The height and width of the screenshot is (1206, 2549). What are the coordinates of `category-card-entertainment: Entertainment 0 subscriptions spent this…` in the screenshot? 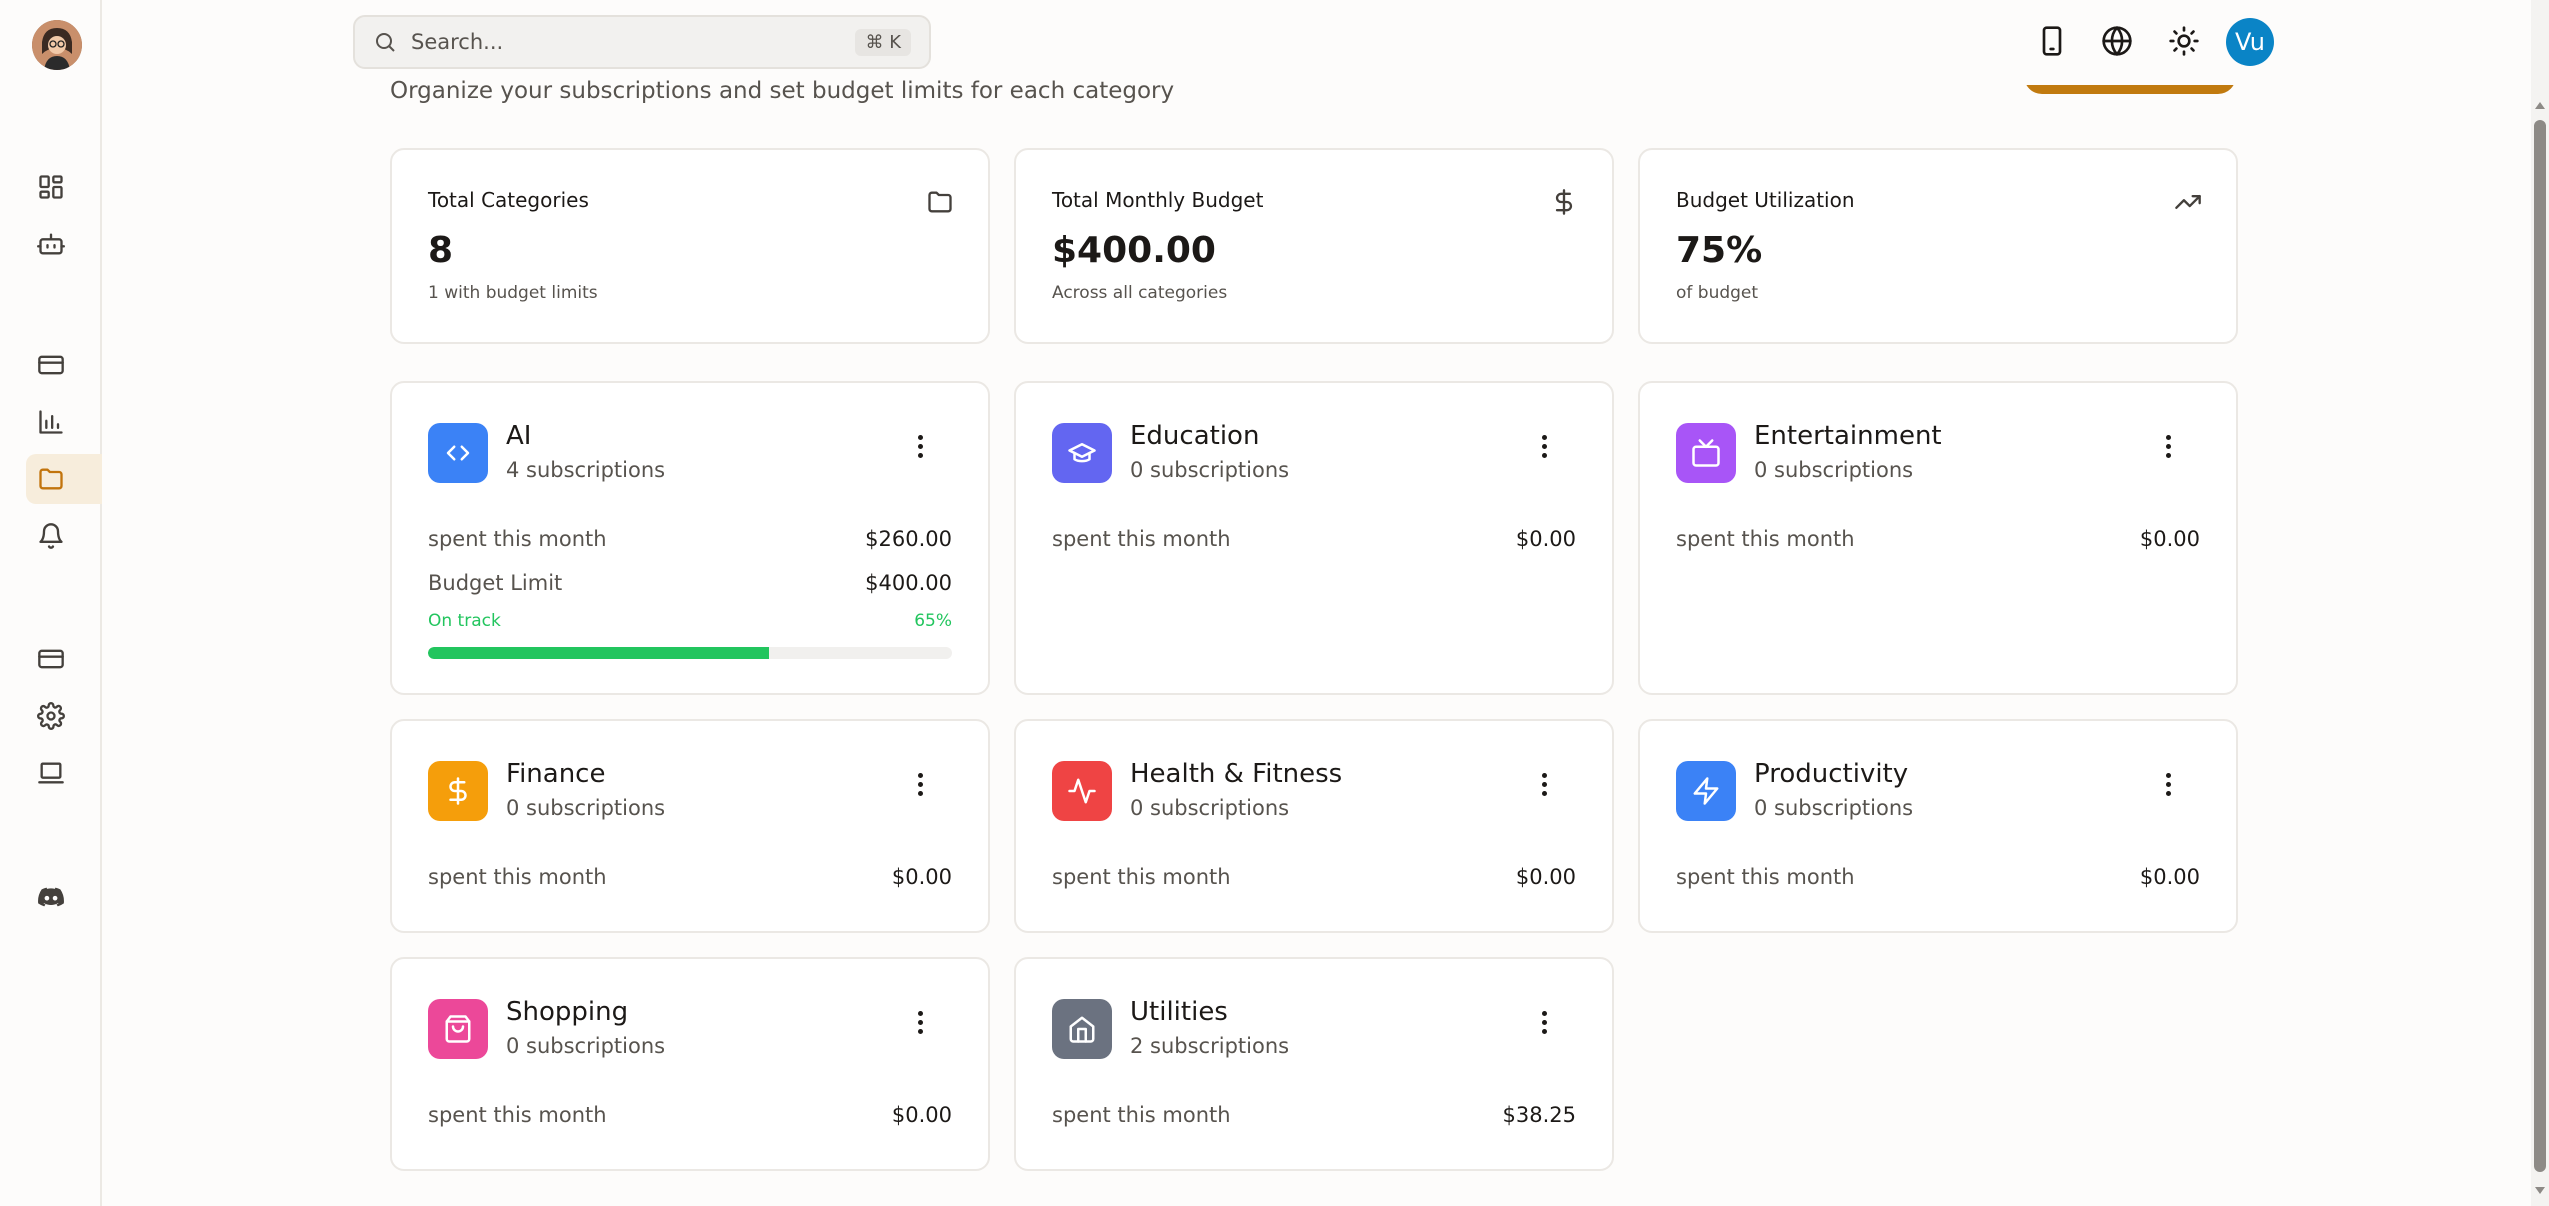 It's located at (1938, 538).